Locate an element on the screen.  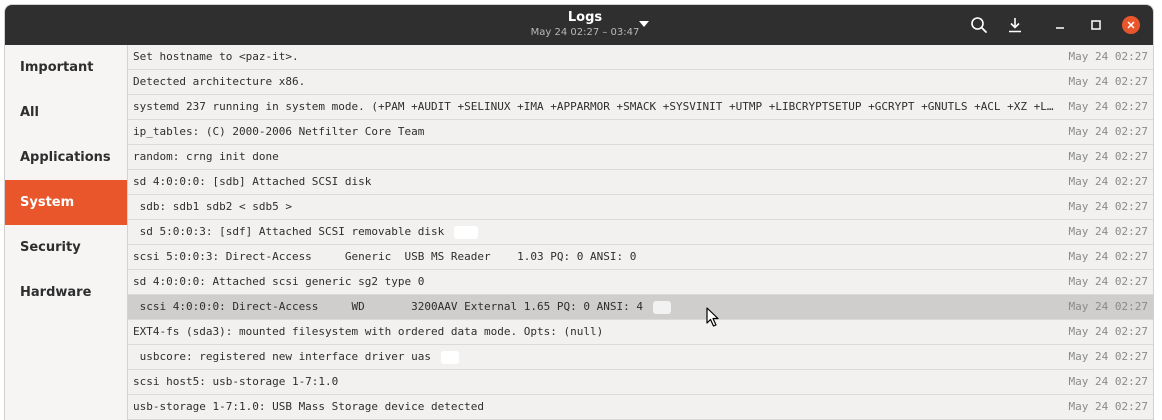
mouse-pointer-icon is located at coordinates (712, 317).